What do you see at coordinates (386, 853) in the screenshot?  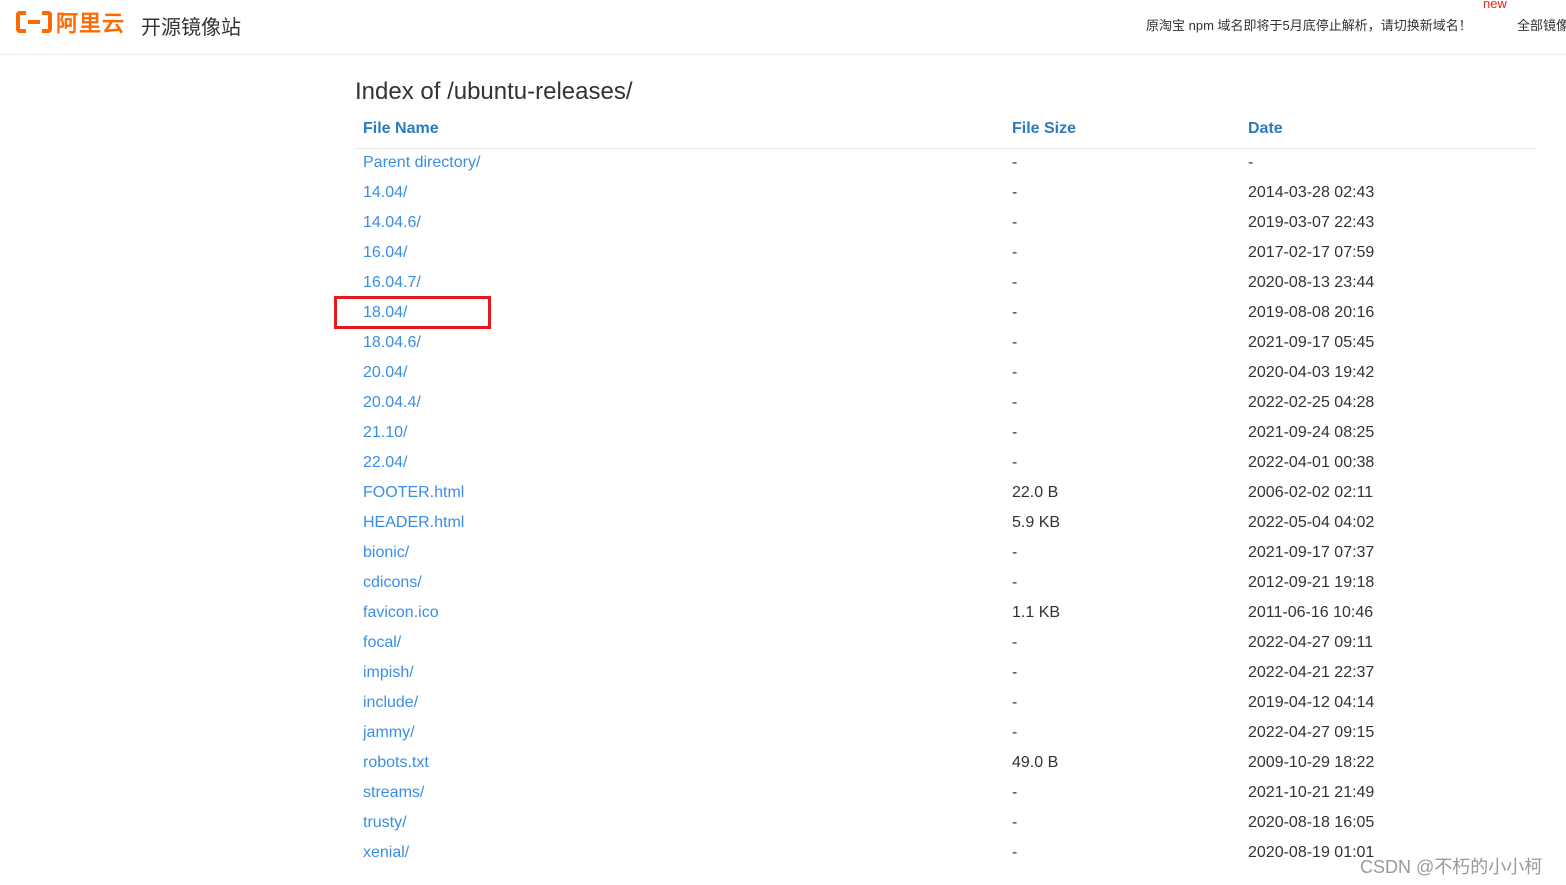 I see `file-link: xenial/` at bounding box center [386, 853].